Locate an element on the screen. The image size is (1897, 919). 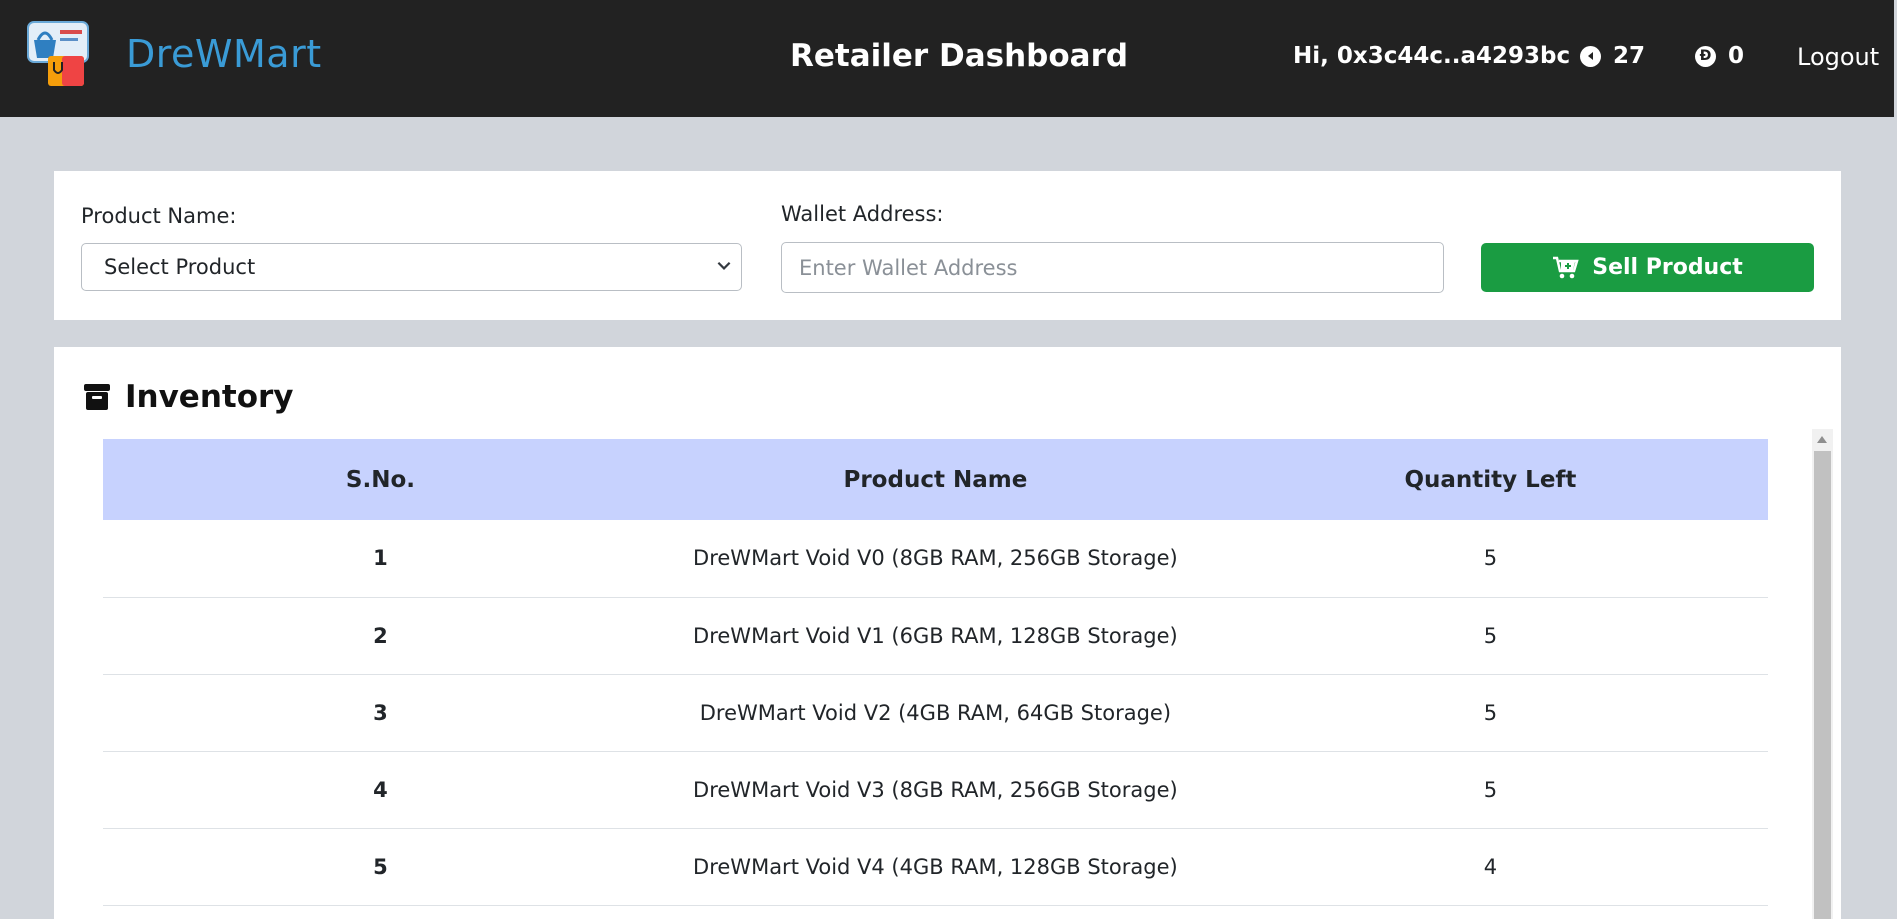
brand-logo: DreWMart is located at coordinates (173, 53).